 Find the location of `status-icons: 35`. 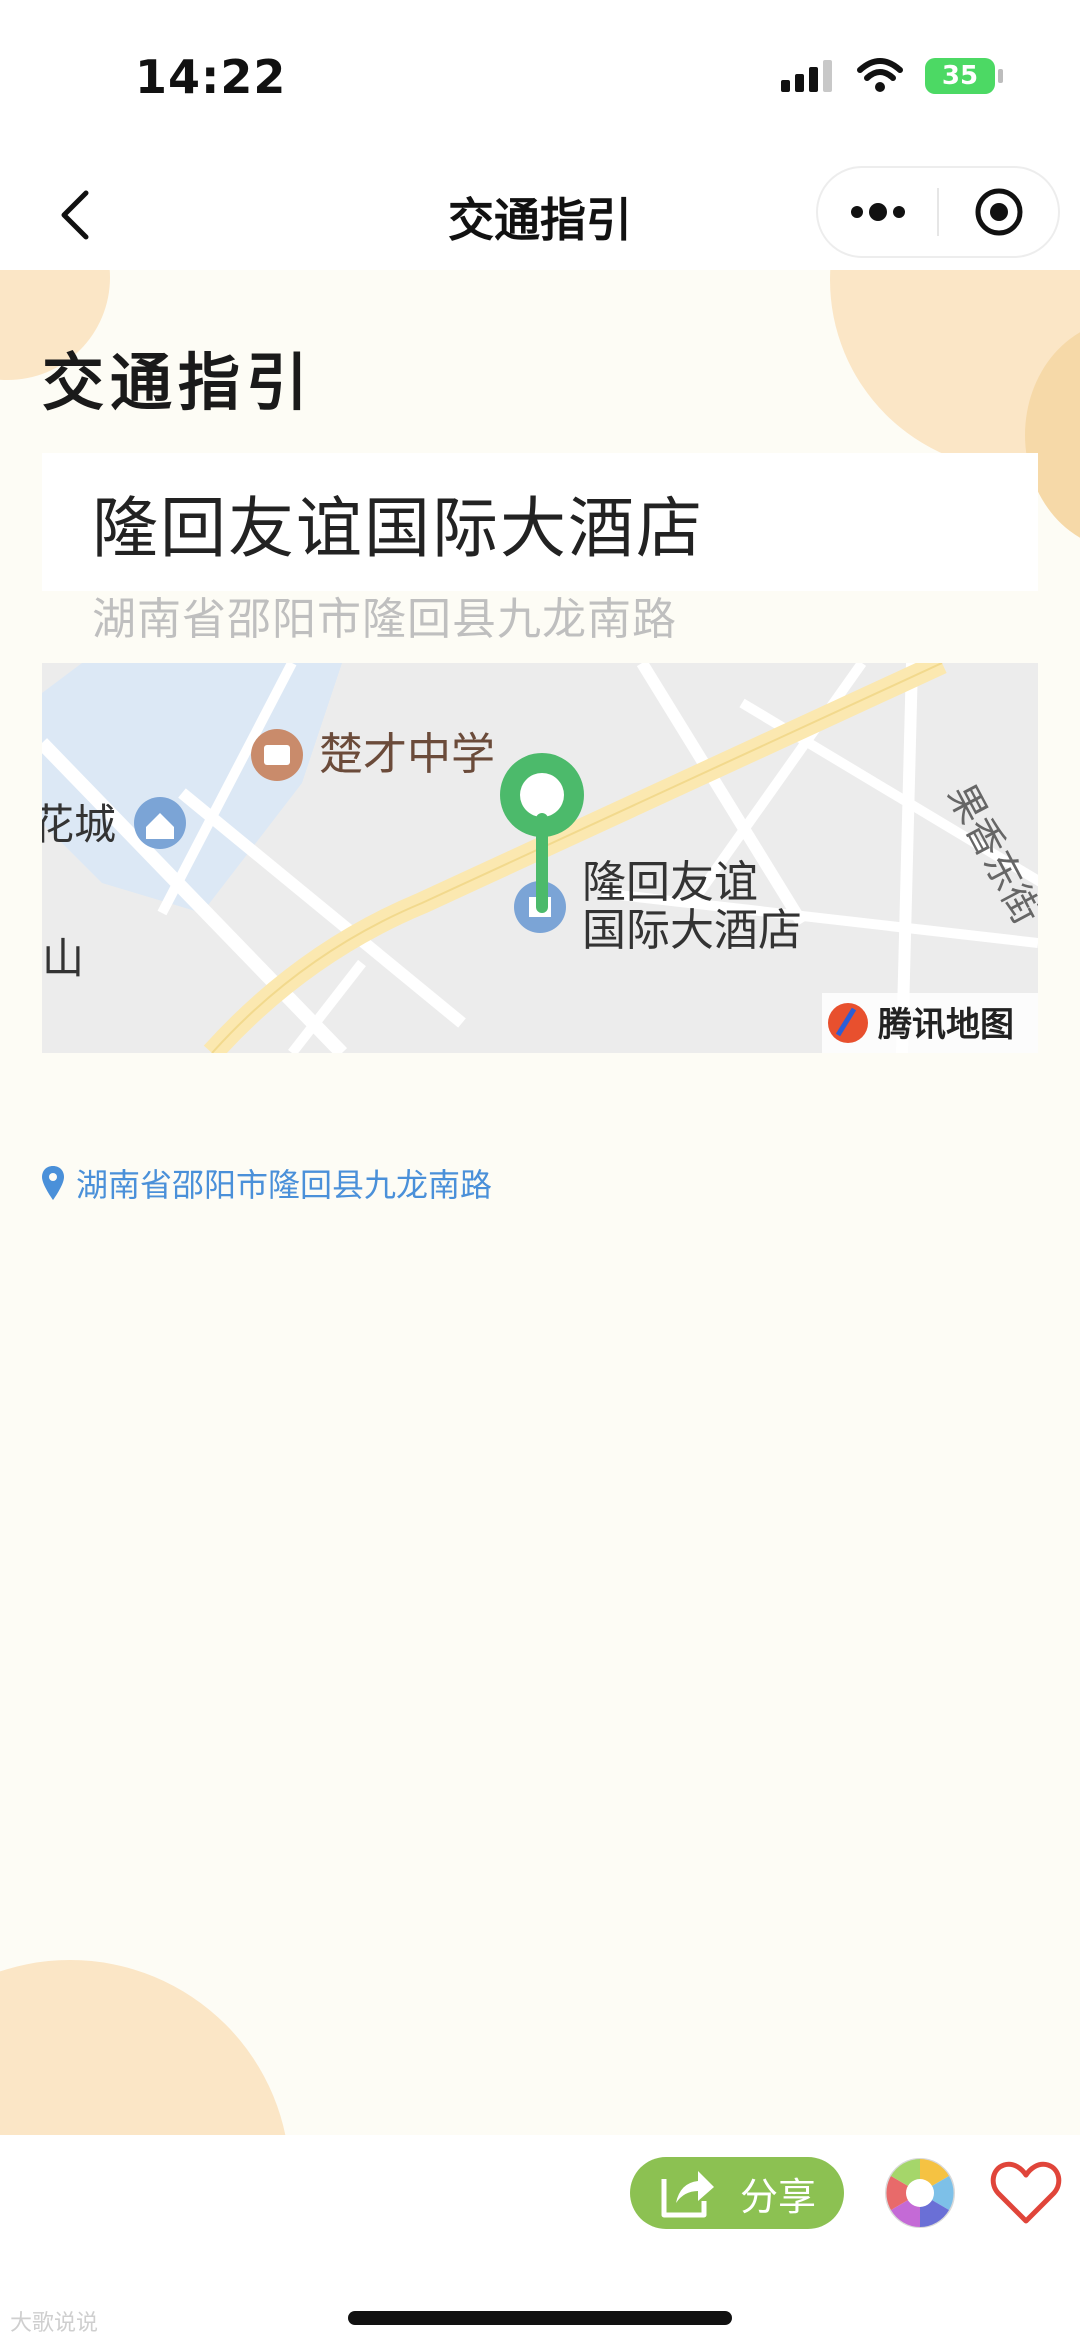

status-icons: 35 is located at coordinates (892, 76).